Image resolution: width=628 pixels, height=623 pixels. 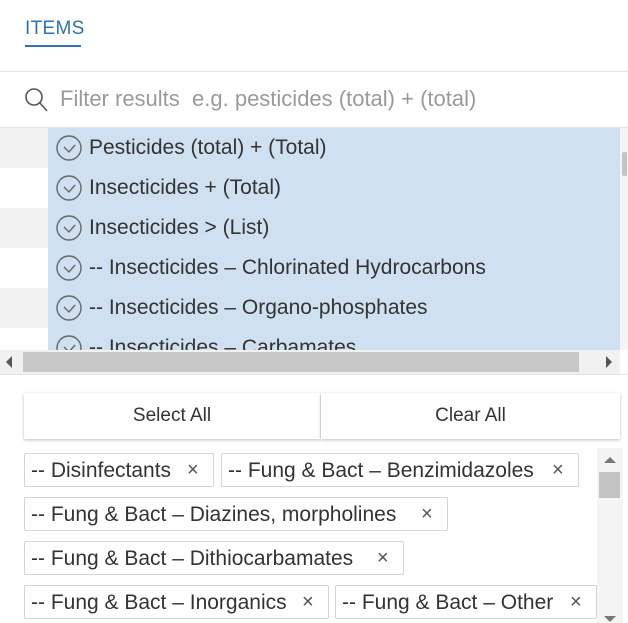 I want to click on chip-label: -- Fung & Bact – Other, so click(x=448, y=602).